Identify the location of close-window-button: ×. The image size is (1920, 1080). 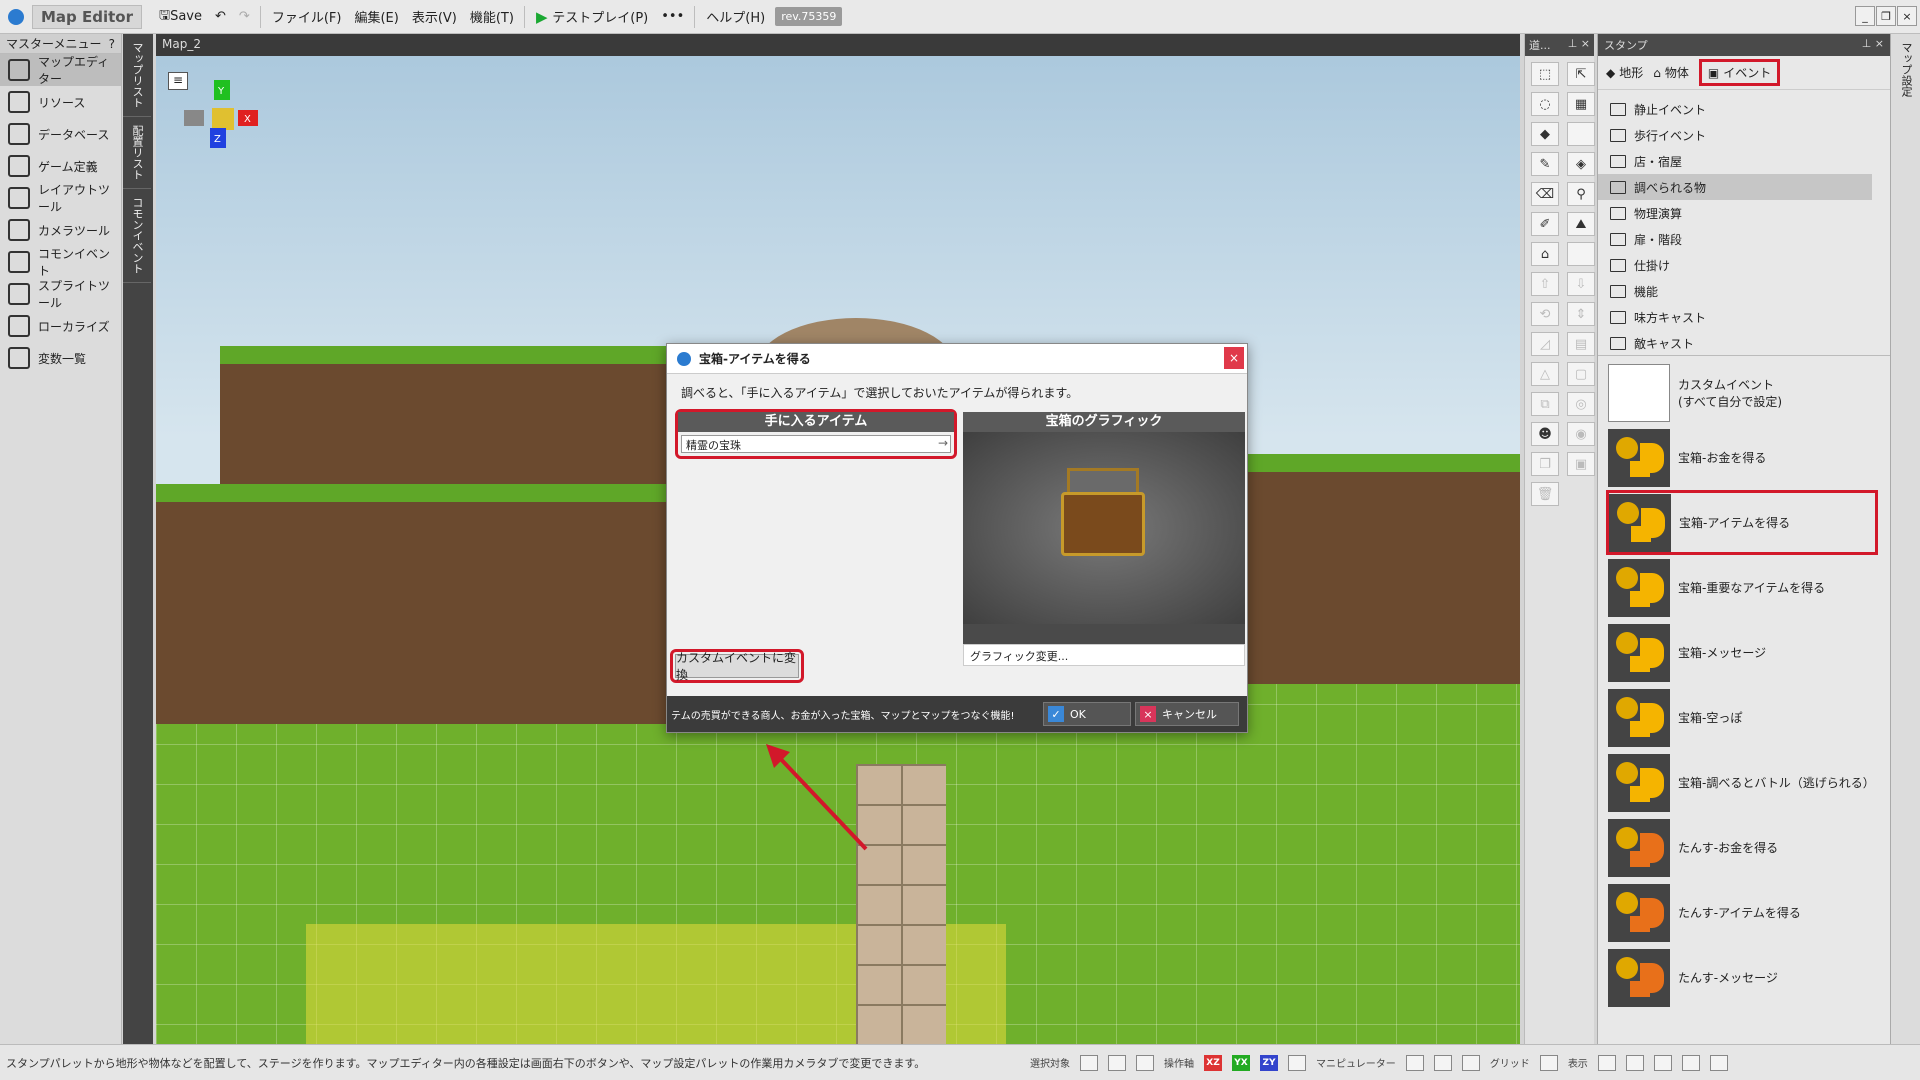
(1907, 16).